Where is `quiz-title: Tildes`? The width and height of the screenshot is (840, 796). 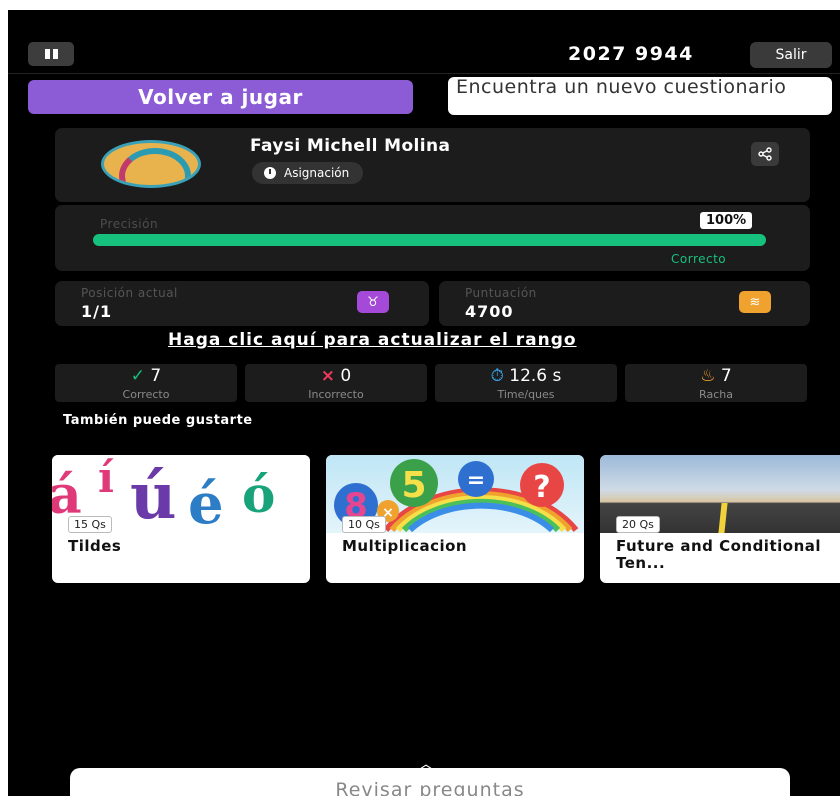
quiz-title: Tildes is located at coordinates (95, 546).